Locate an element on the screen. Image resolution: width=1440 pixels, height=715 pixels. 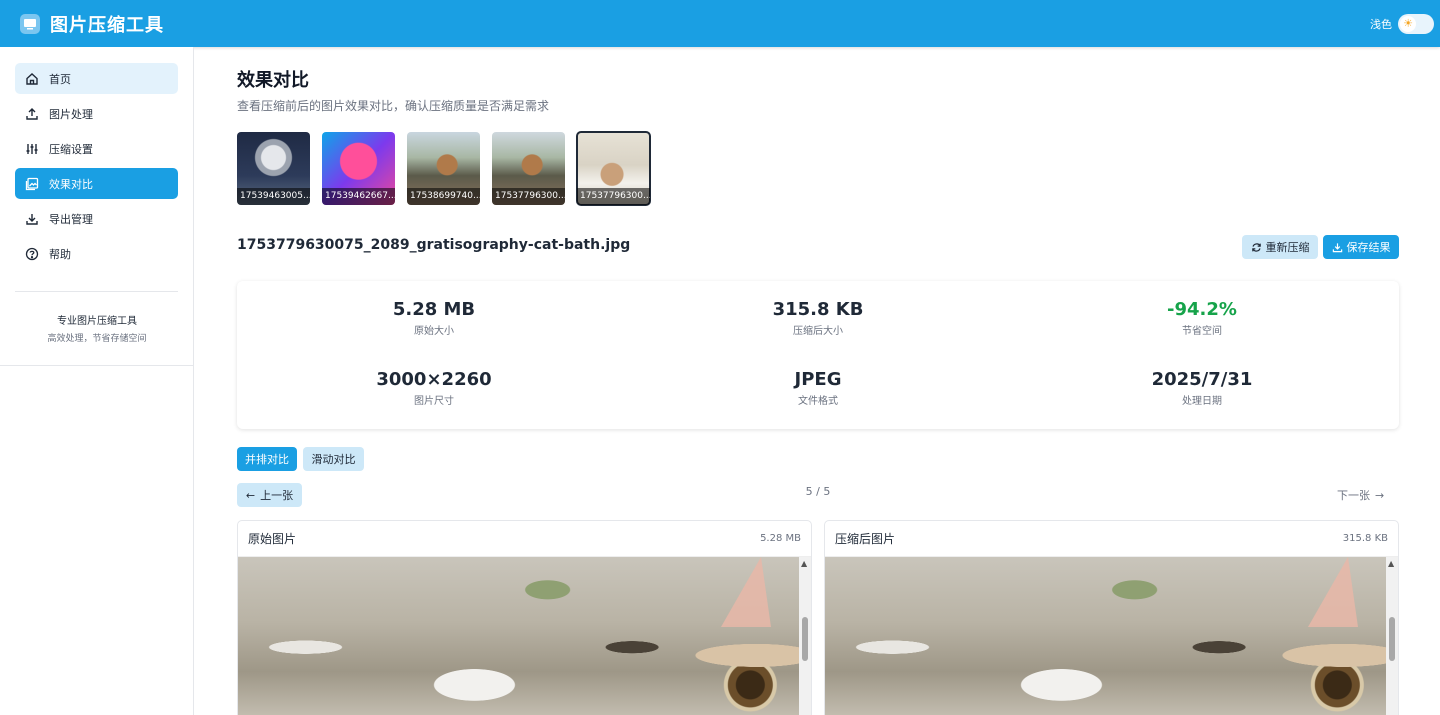
stat-value: JPEG is located at coordinates (818, 379).